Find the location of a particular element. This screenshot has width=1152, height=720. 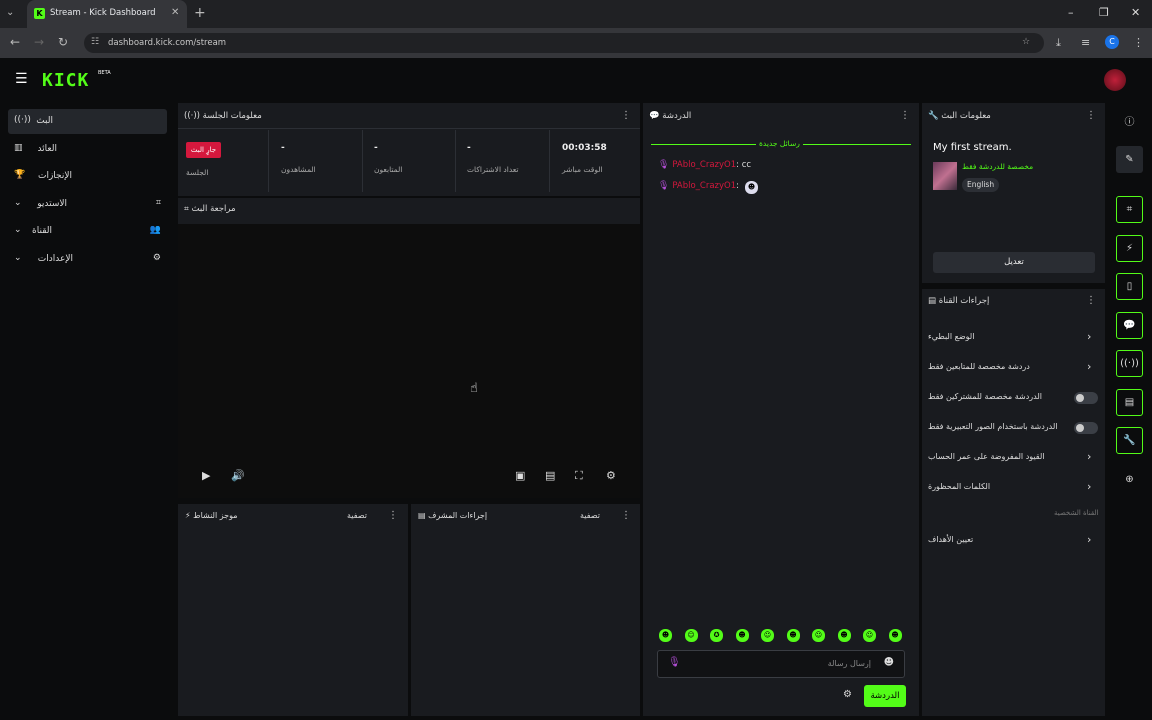

mod-filter-button: تصفية is located at coordinates (590, 515).